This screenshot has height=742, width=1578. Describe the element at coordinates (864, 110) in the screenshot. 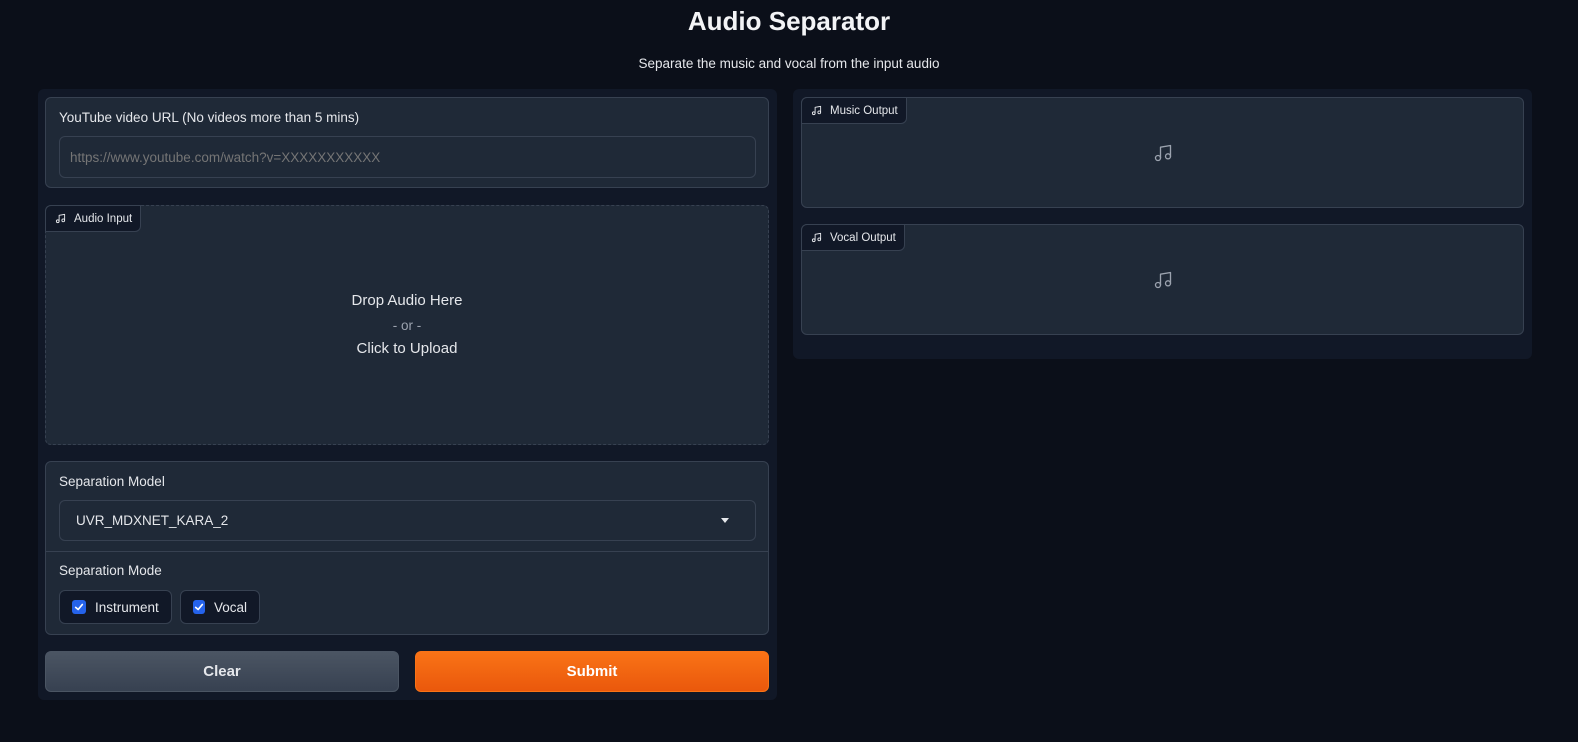

I see `music-output-label: Music Output` at that location.